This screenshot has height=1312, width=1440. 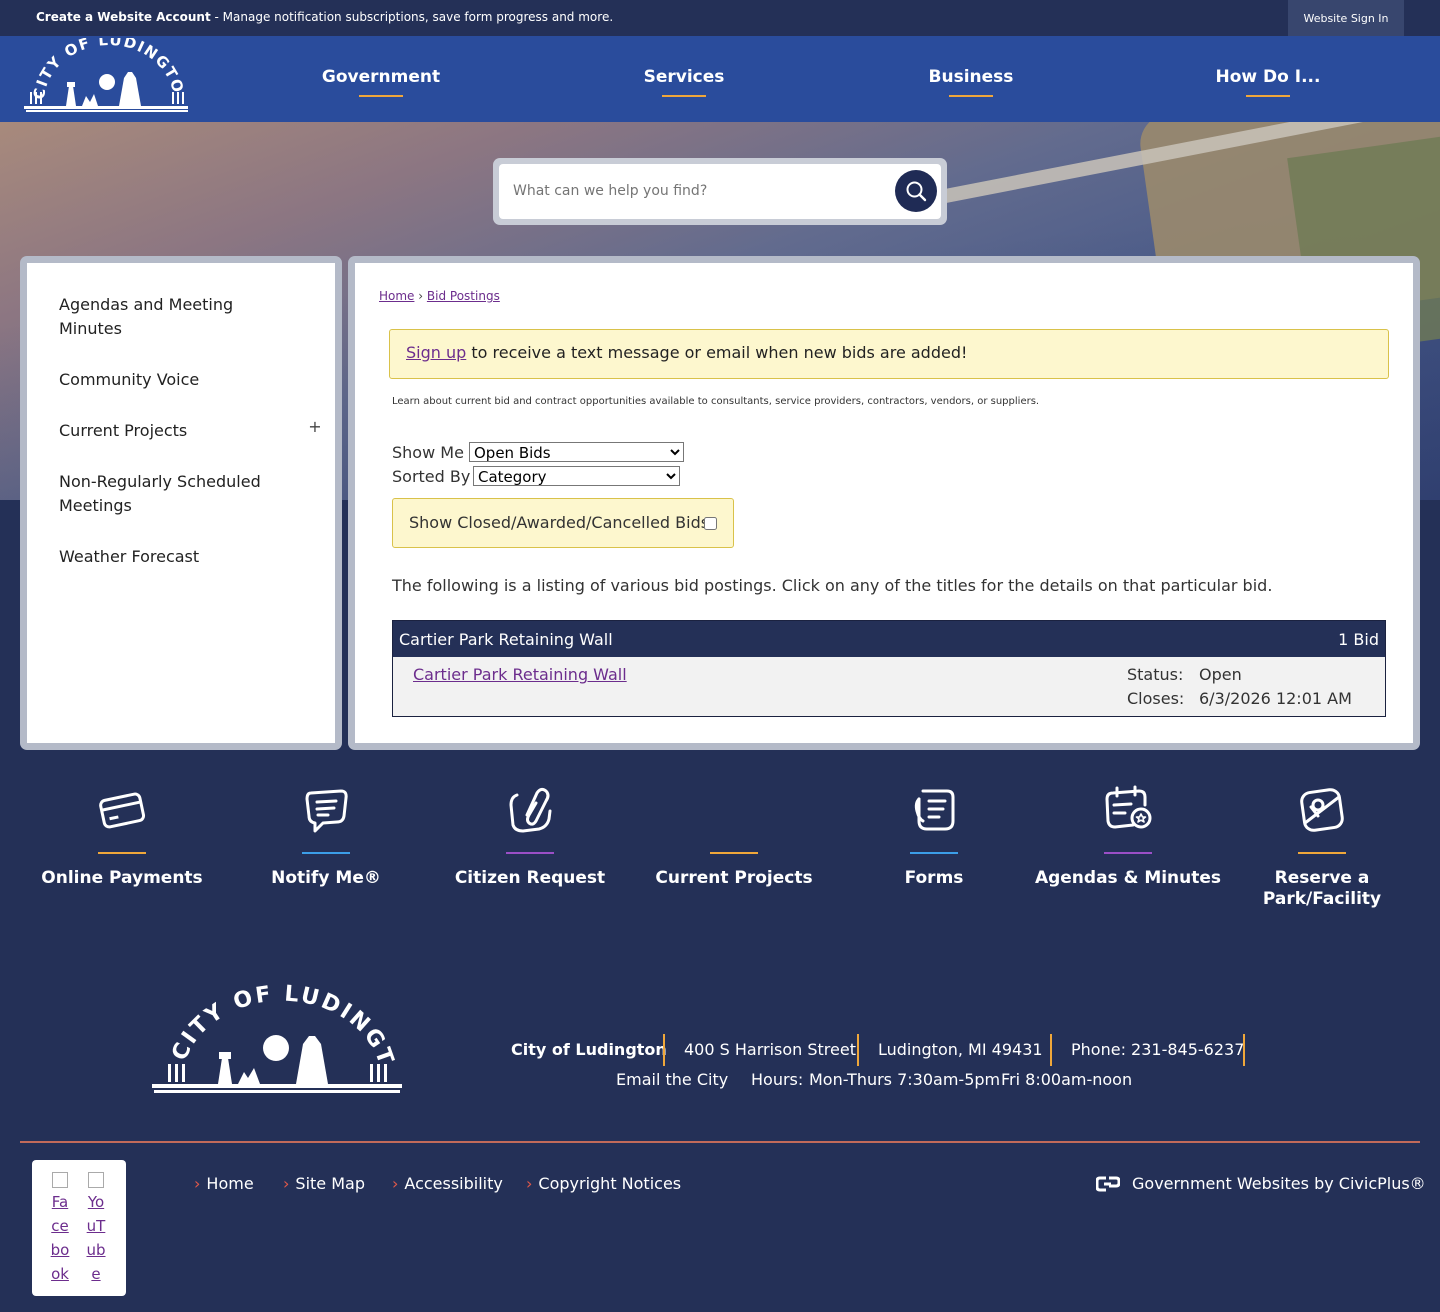 I want to click on paperclip-icon, so click(x=530, y=810).